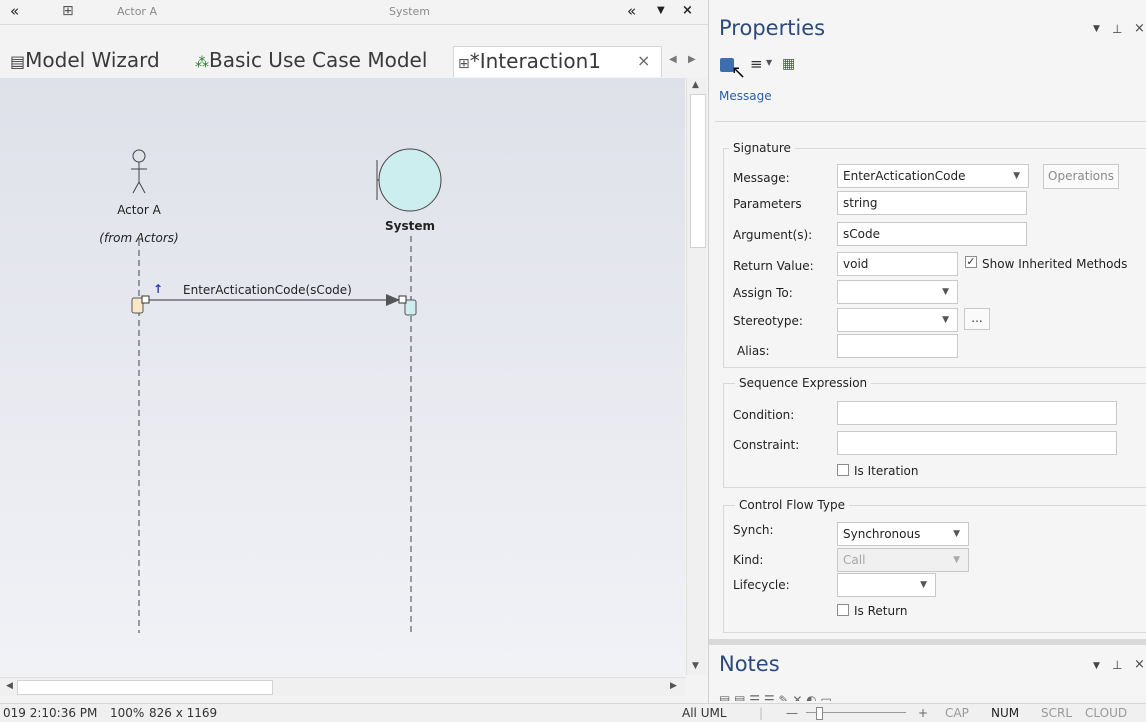 This screenshot has height=722, width=1146. What do you see at coordinates (1117, 665) in the screenshot?
I see `notes-pin-icon: ⊥` at bounding box center [1117, 665].